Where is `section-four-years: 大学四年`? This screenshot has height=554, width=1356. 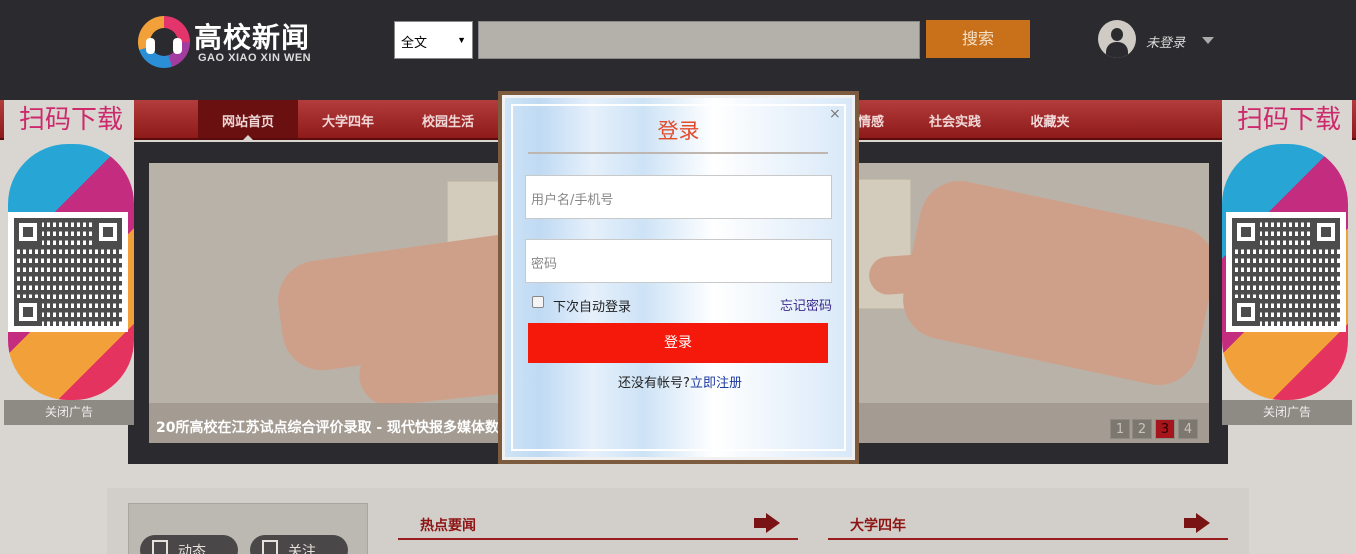 section-four-years: 大学四年 is located at coordinates (1028, 525).